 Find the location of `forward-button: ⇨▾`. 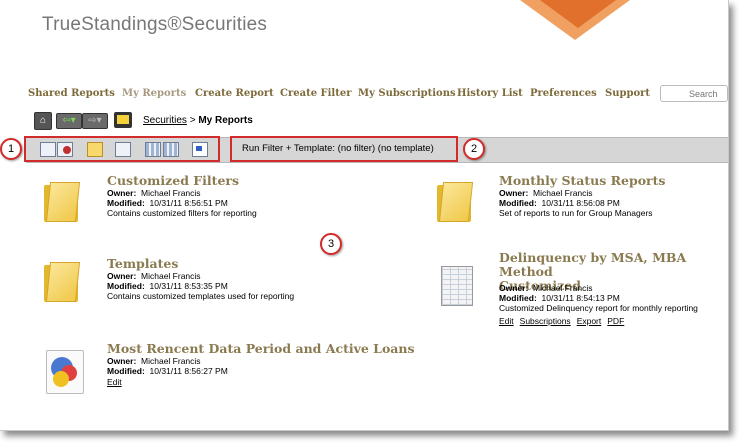

forward-button: ⇨▾ is located at coordinates (95, 121).